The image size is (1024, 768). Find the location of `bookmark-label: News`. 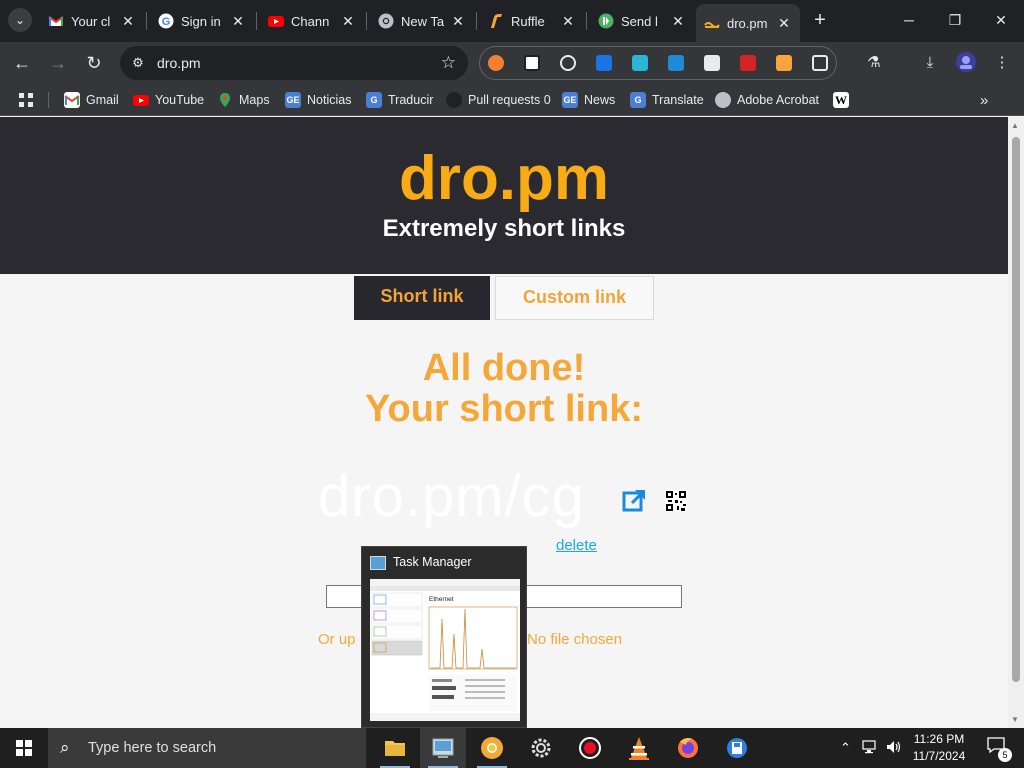

bookmark-label: News is located at coordinates (600, 100).